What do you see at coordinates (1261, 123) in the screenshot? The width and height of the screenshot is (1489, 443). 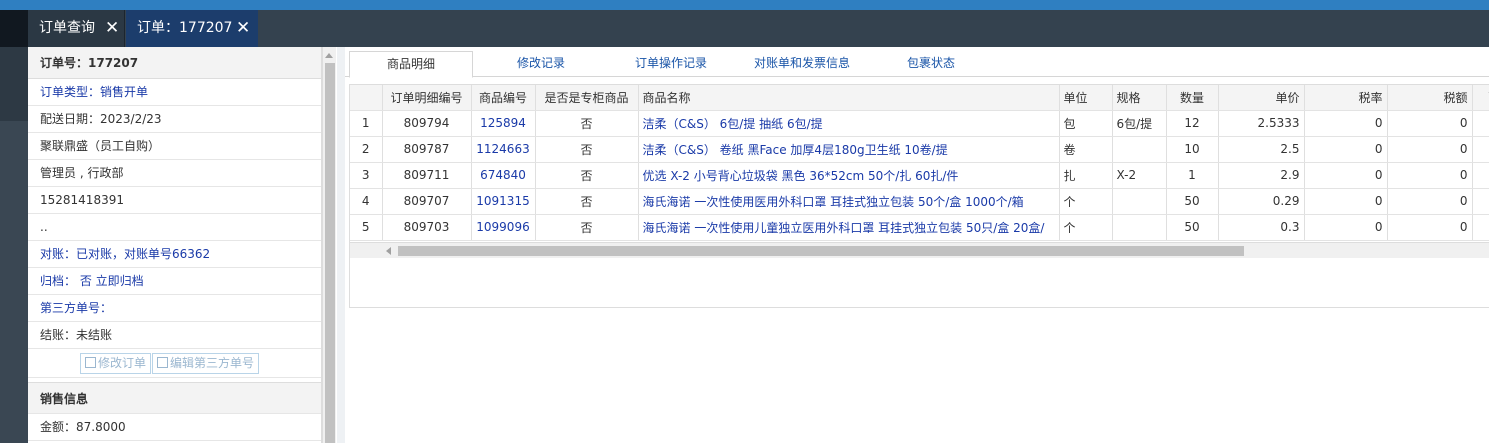 I see `cell-price: 2.5333` at bounding box center [1261, 123].